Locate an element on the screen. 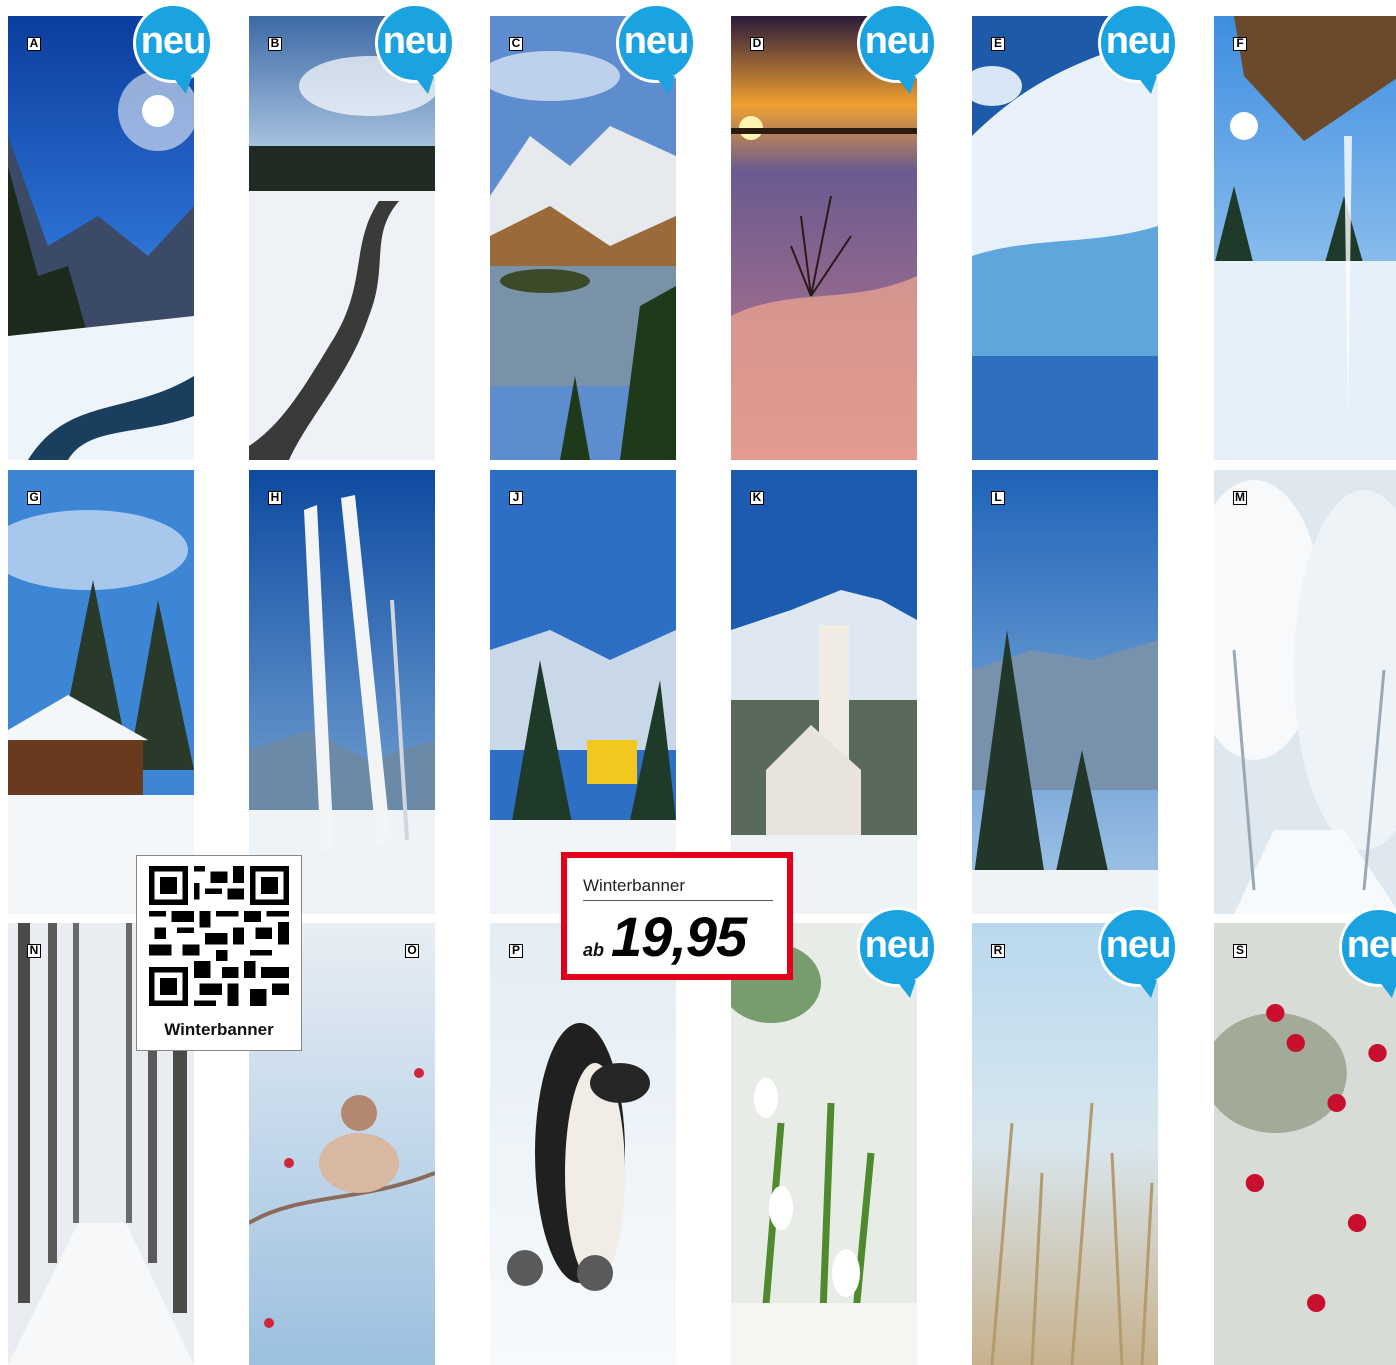 The width and height of the screenshot is (1396, 1365). banner-g-image is located at coordinates (101, 692).